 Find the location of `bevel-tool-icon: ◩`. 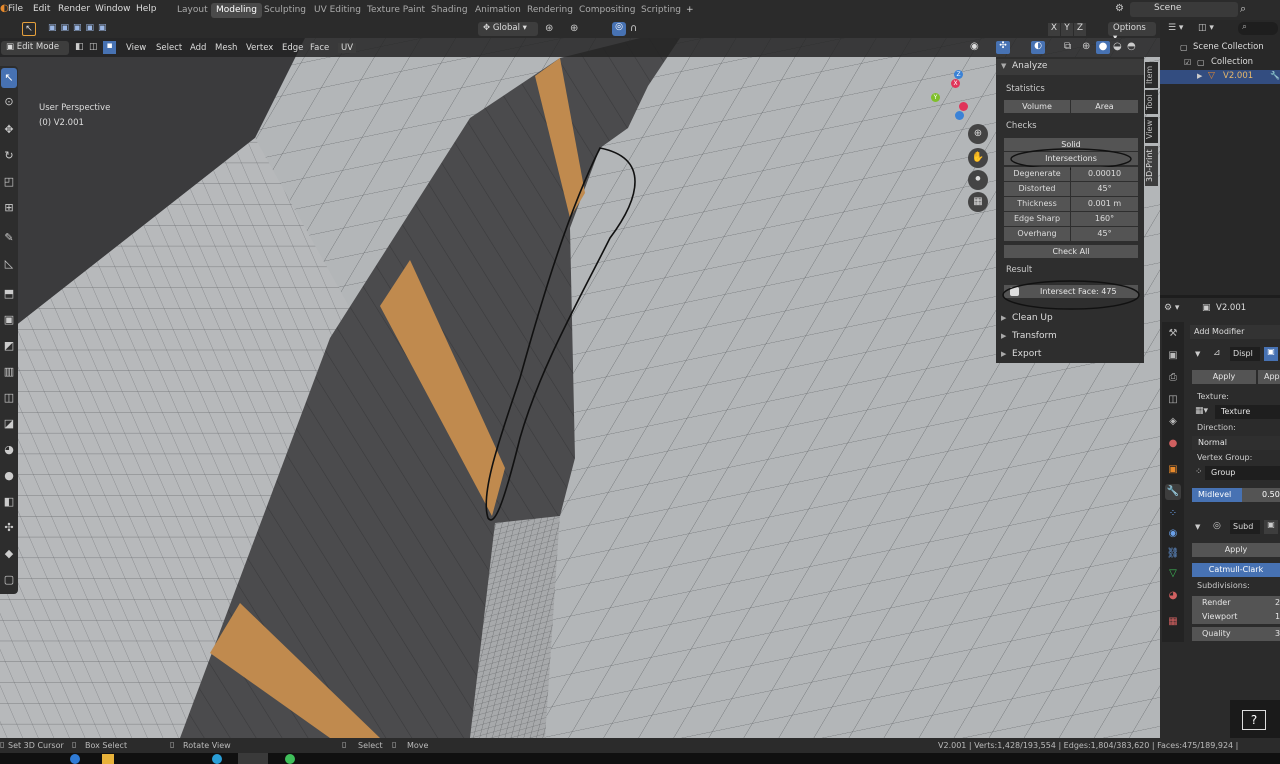

bevel-tool-icon: ◩ is located at coordinates (9, 346).